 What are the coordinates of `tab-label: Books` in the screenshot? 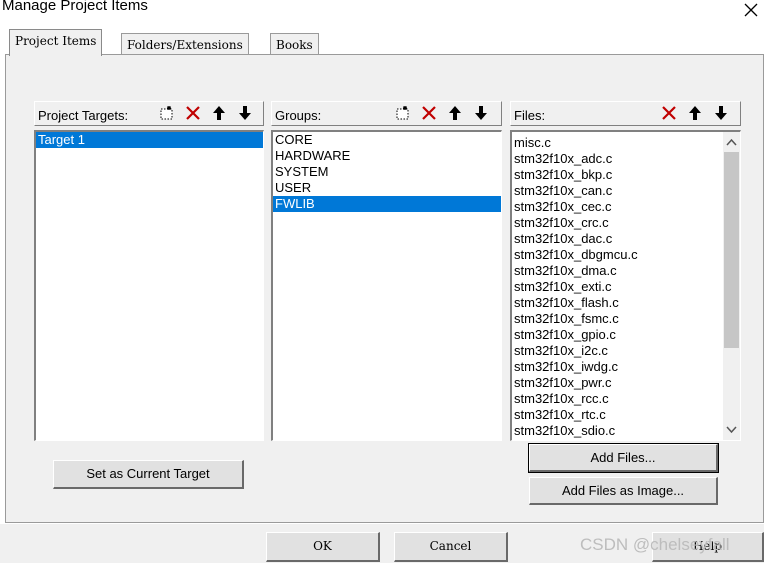 It's located at (294, 45).